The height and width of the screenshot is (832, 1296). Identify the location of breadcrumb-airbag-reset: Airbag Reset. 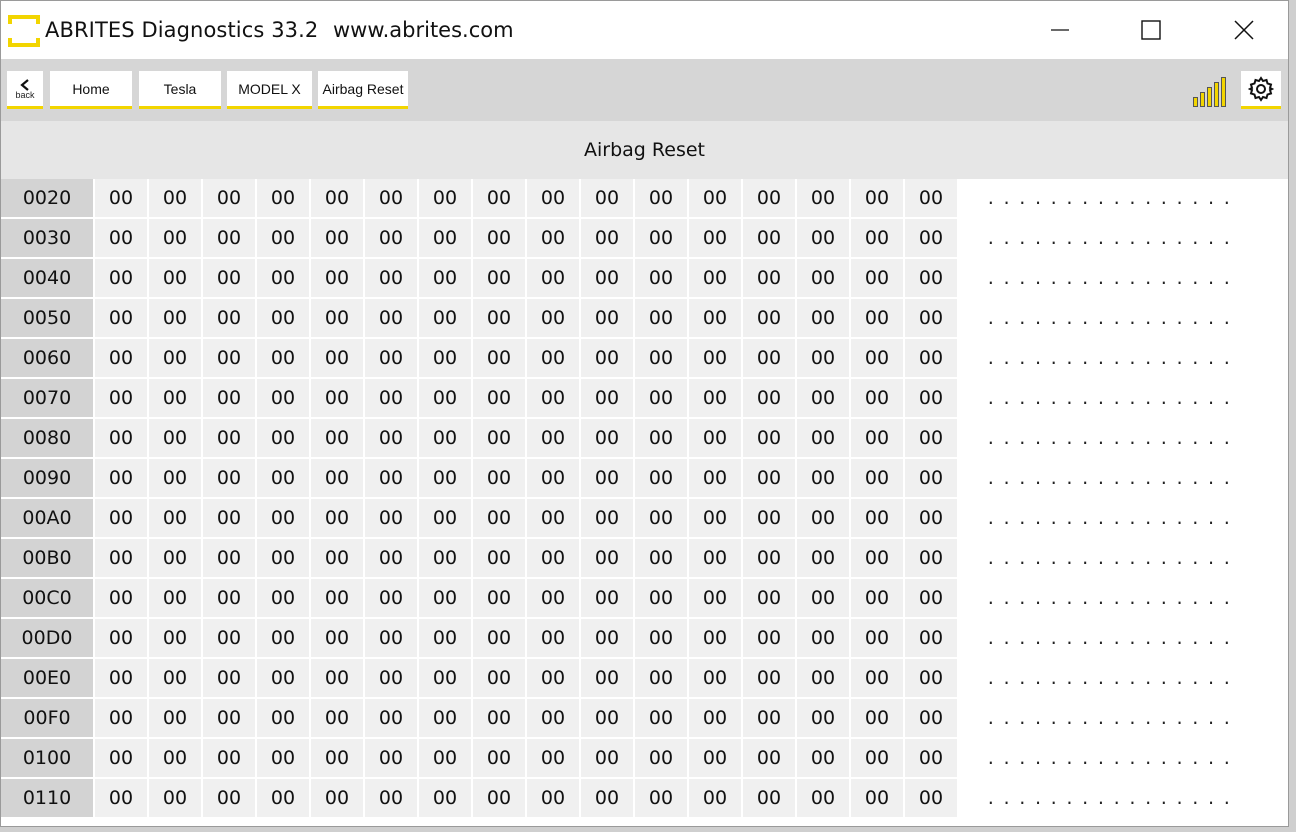
(363, 90).